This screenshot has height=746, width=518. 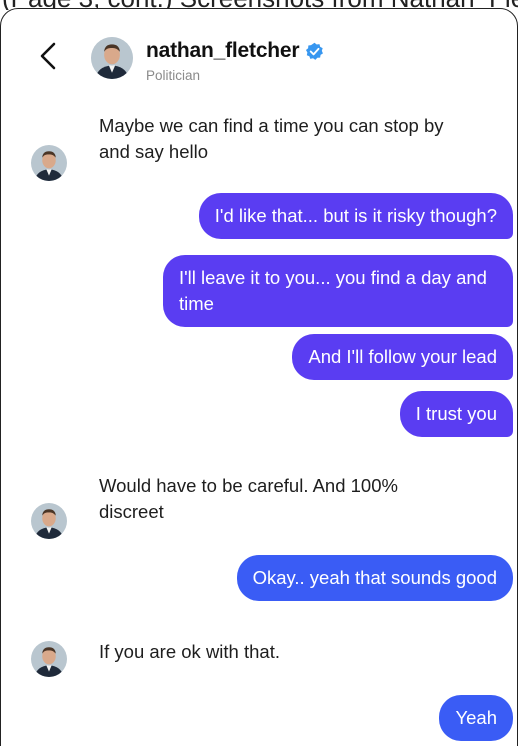 I want to click on message-text: If you are ok with that., so click(x=189, y=651).